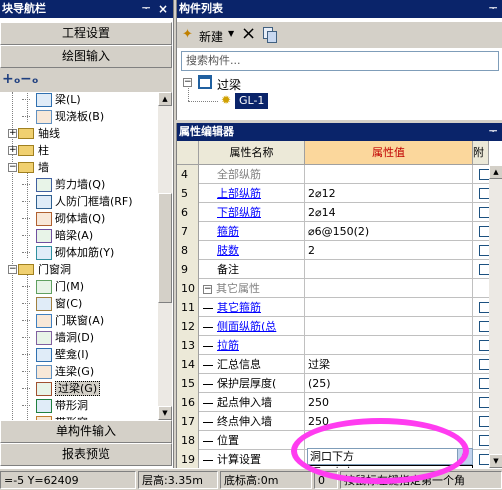  Describe the element at coordinates (61, 388) in the screenshot. I see `tree-item: 过梁(G)` at that location.